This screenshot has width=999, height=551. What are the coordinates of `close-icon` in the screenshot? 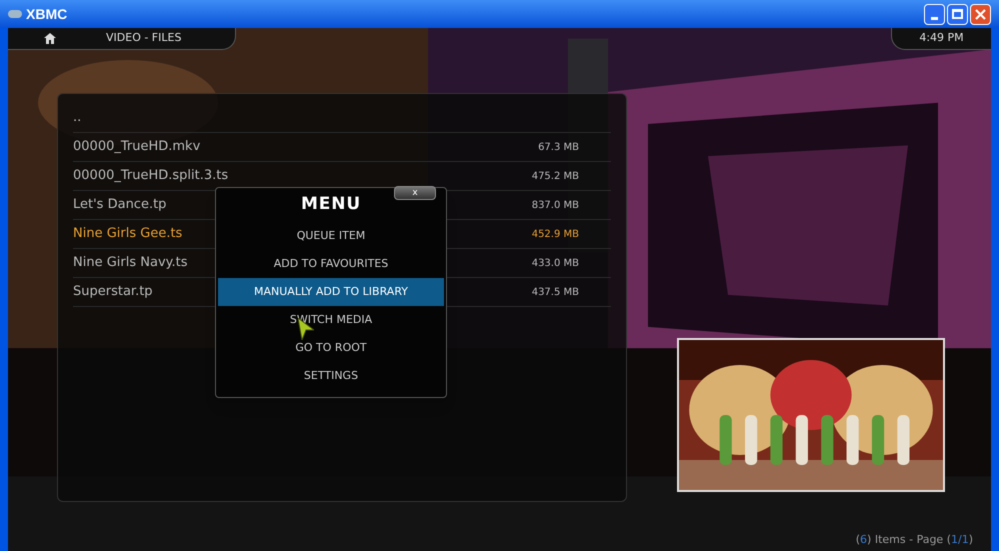 It's located at (980, 14).